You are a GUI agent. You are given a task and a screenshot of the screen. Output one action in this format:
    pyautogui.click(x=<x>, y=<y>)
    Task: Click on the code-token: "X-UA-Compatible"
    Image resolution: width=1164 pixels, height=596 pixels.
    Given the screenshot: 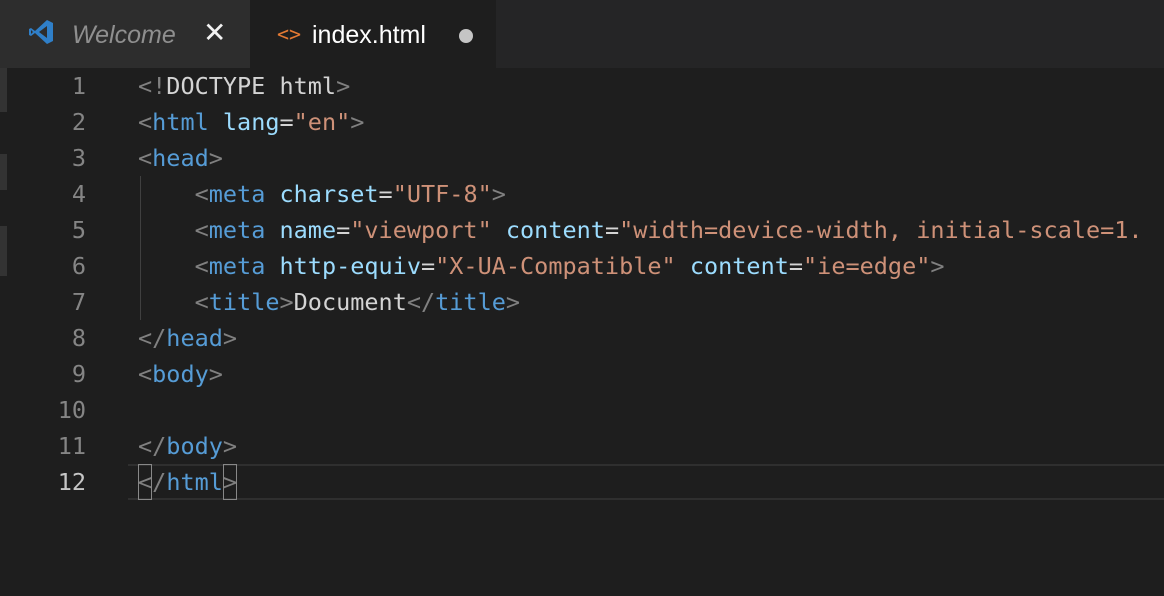 What is the action you would take?
    pyautogui.click(x=555, y=266)
    